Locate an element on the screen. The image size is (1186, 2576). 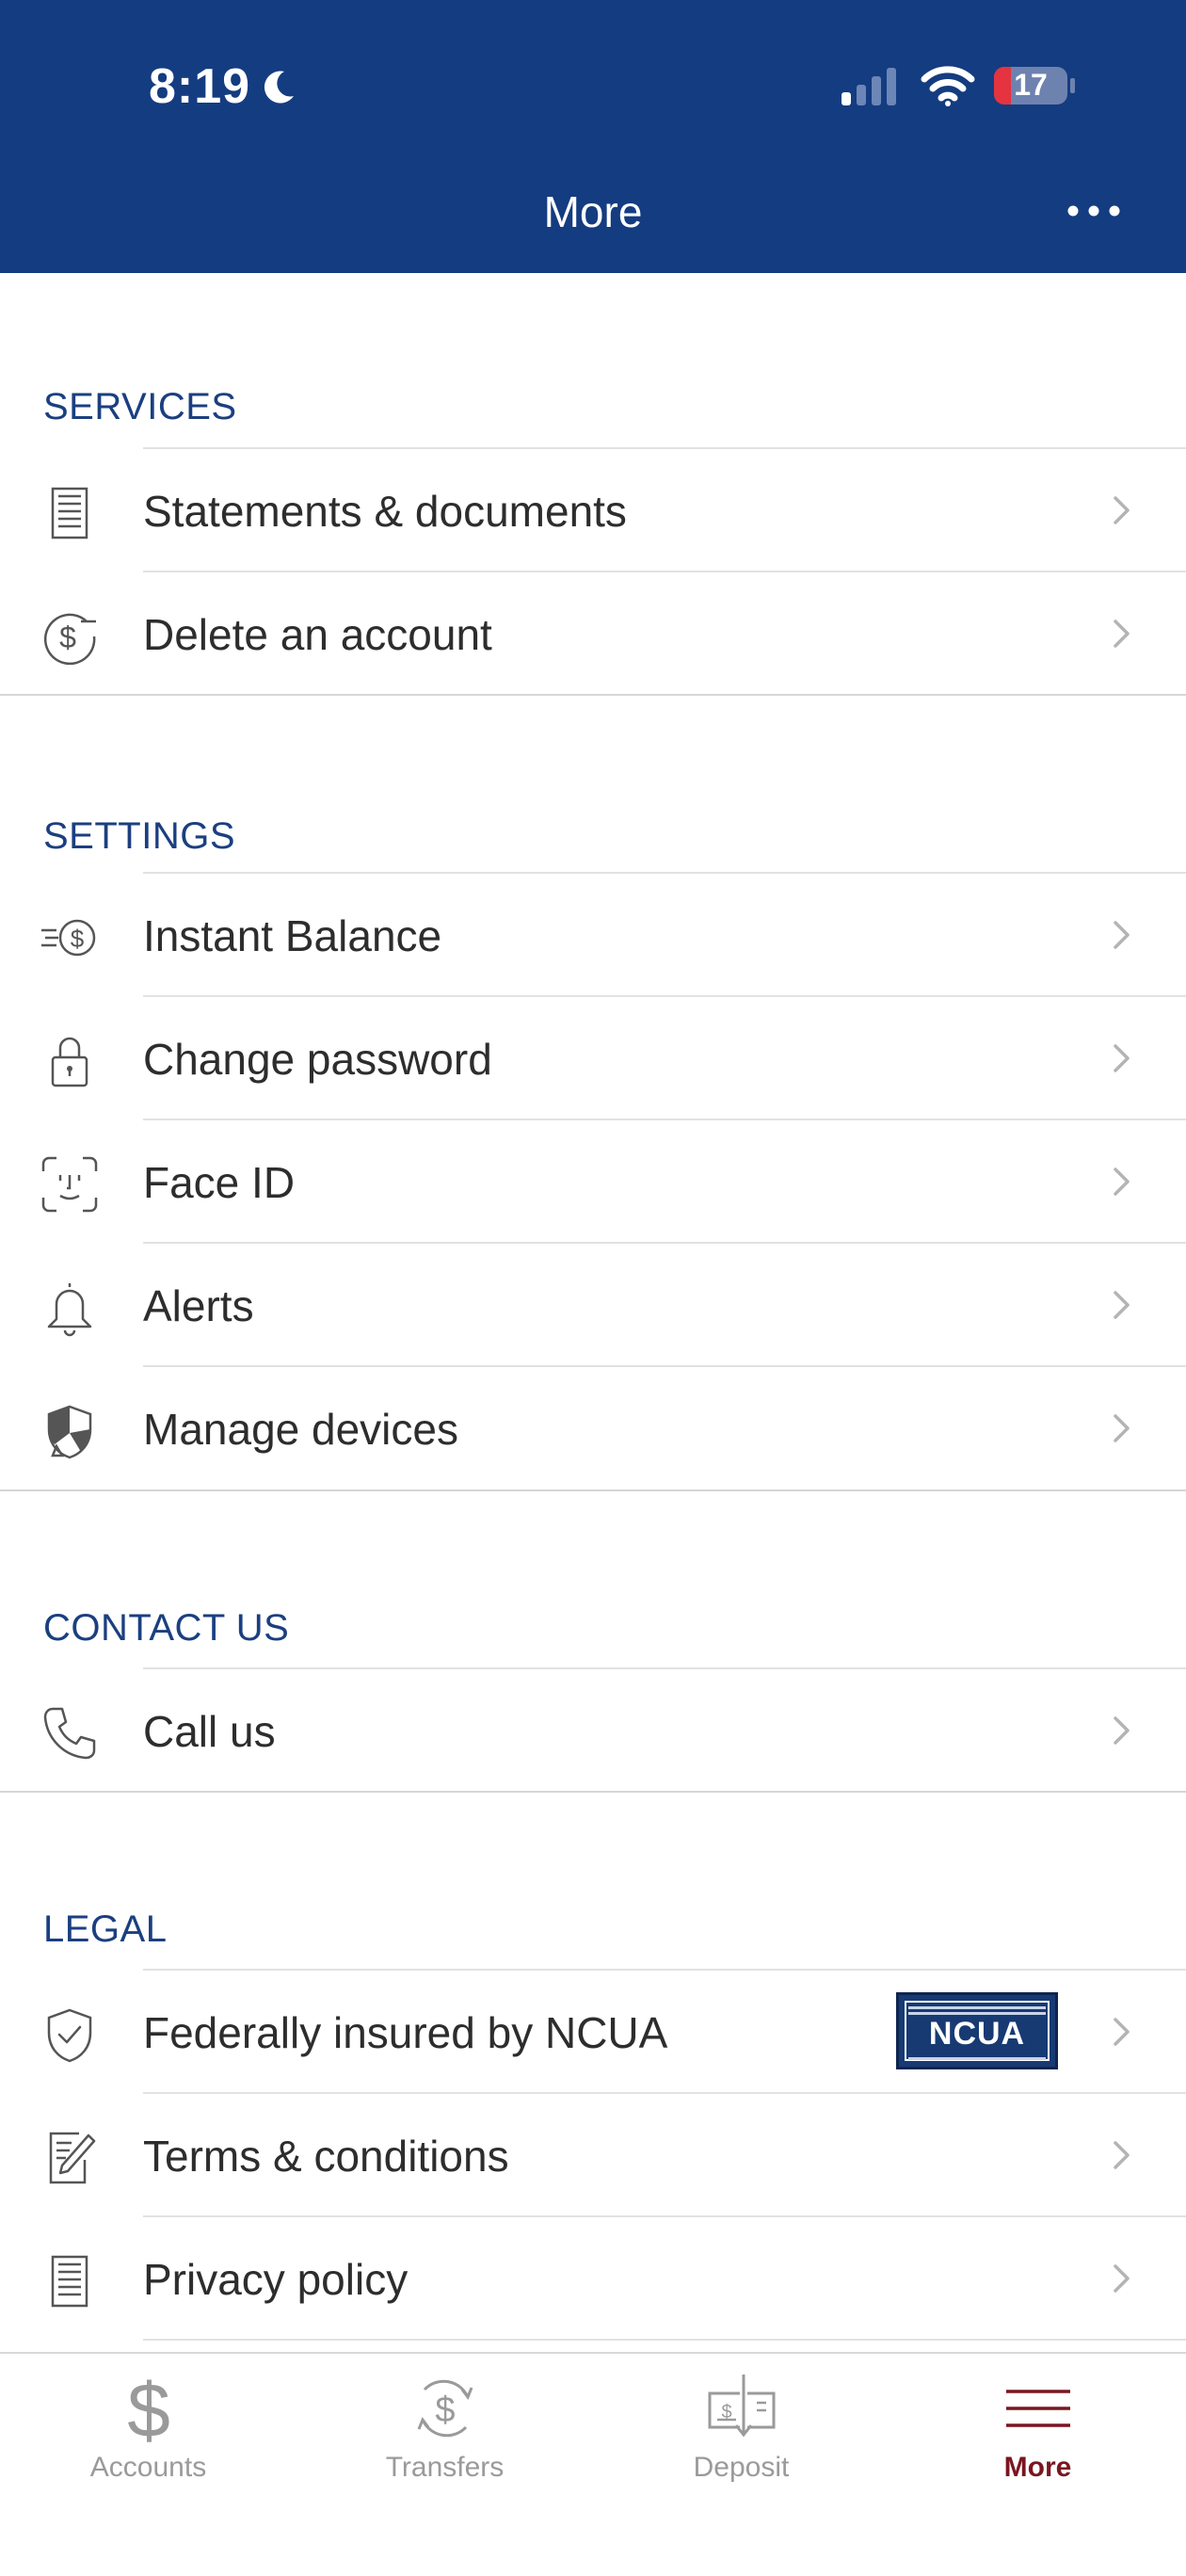
moon-icon is located at coordinates (279, 87).